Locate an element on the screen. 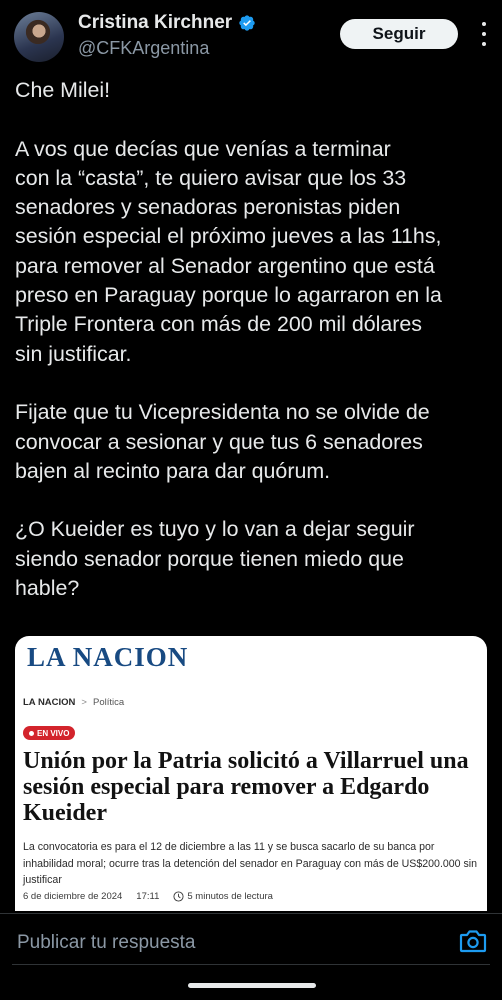 The image size is (502, 1000). live-label: EN VIVO is located at coordinates (53, 733).